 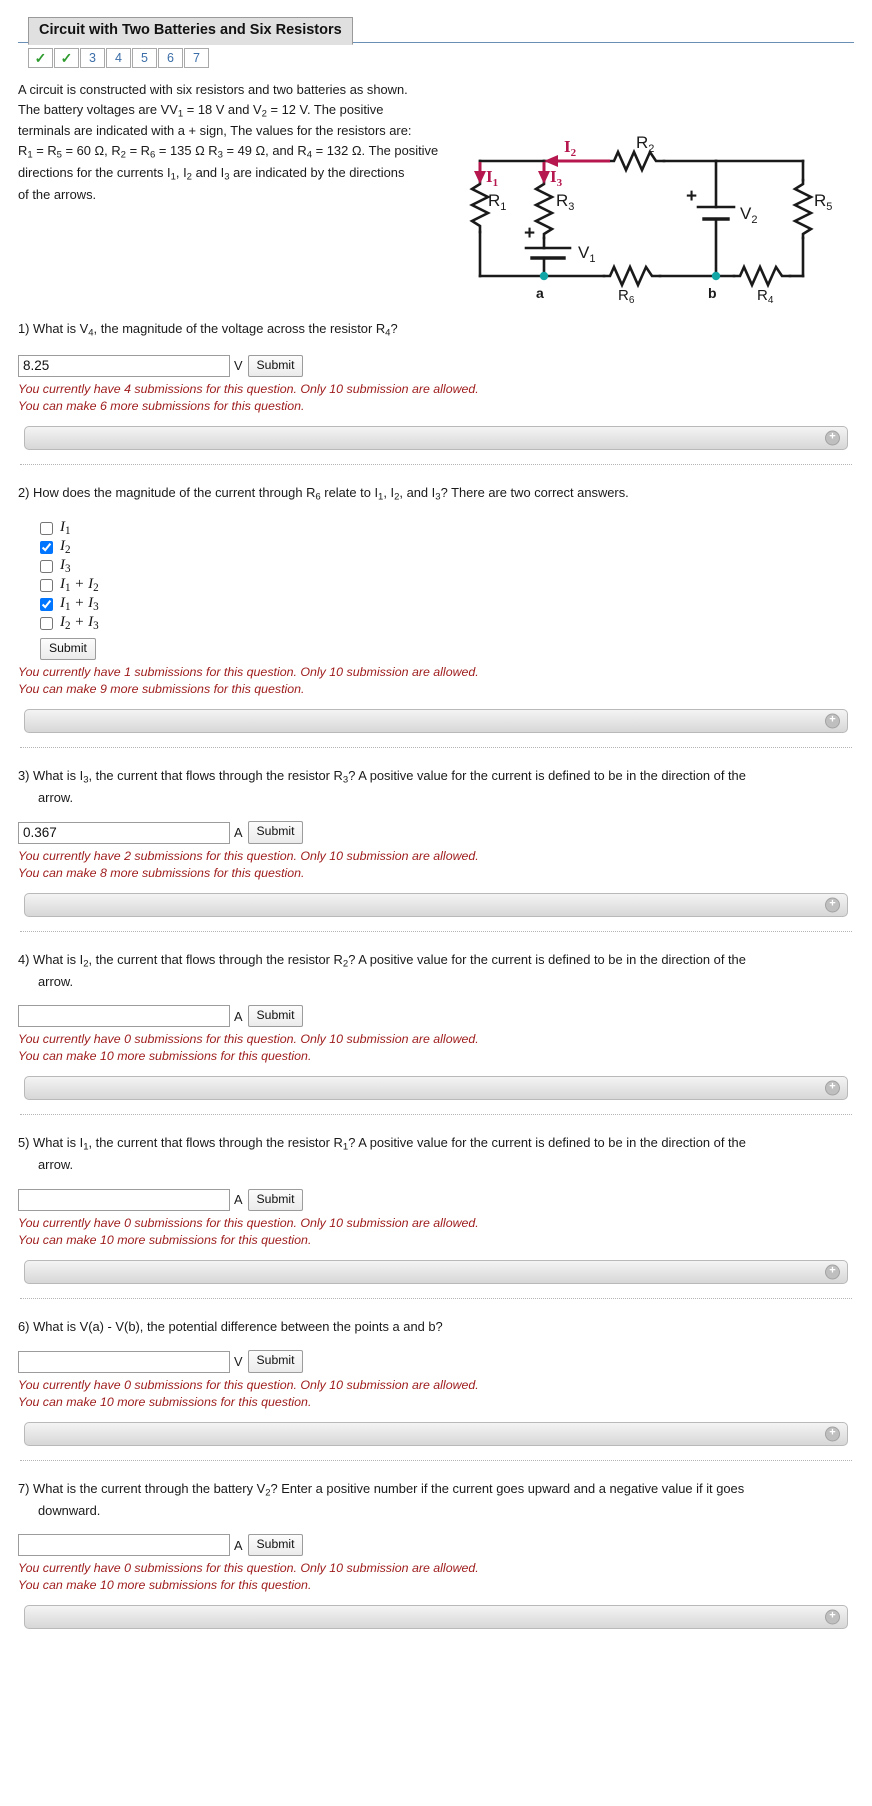 What do you see at coordinates (79, 603) in the screenshot?
I see `question-2-choice-4-label: I1 + I3` at bounding box center [79, 603].